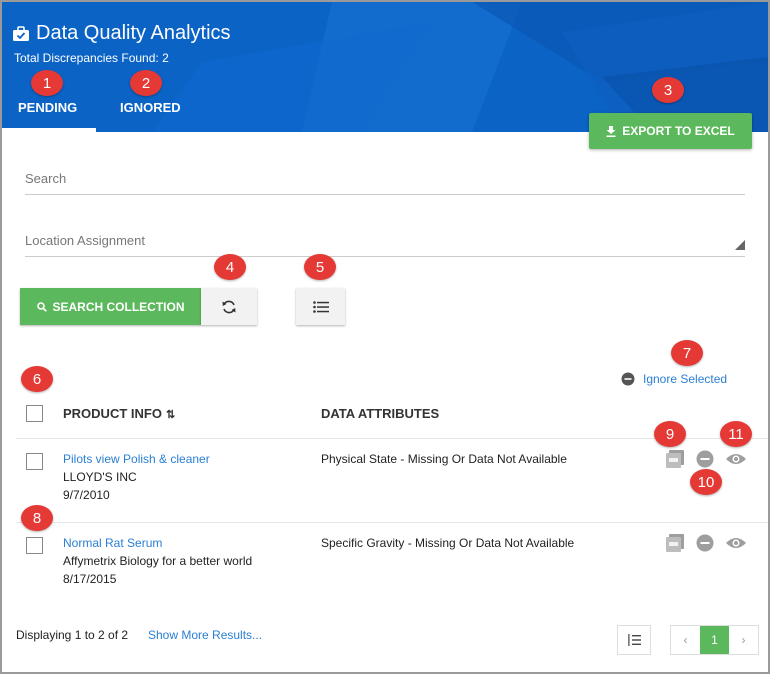 The image size is (770, 674). What do you see at coordinates (628, 379) in the screenshot?
I see `minus-circle-icon` at bounding box center [628, 379].